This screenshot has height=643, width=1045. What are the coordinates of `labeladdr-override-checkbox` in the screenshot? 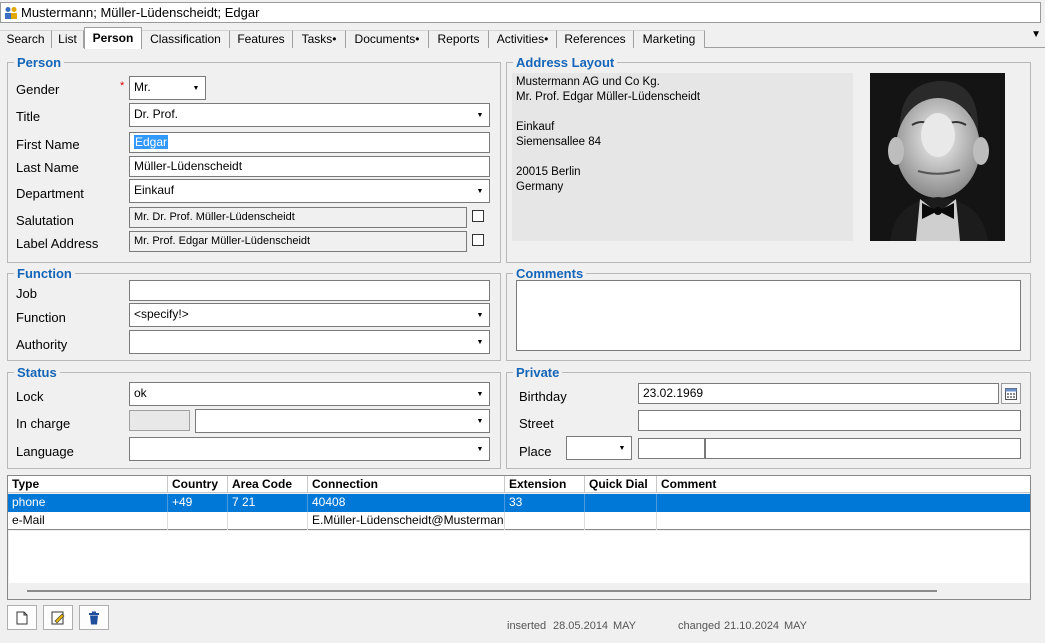 It's located at (478, 240).